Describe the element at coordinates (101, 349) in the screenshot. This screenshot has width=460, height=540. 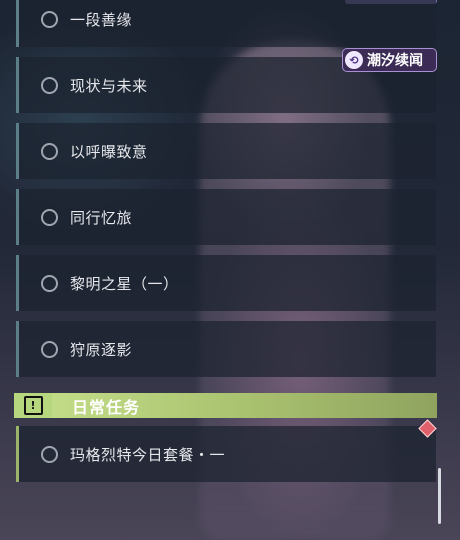
I see `quest-label: 狩原逐影` at that location.